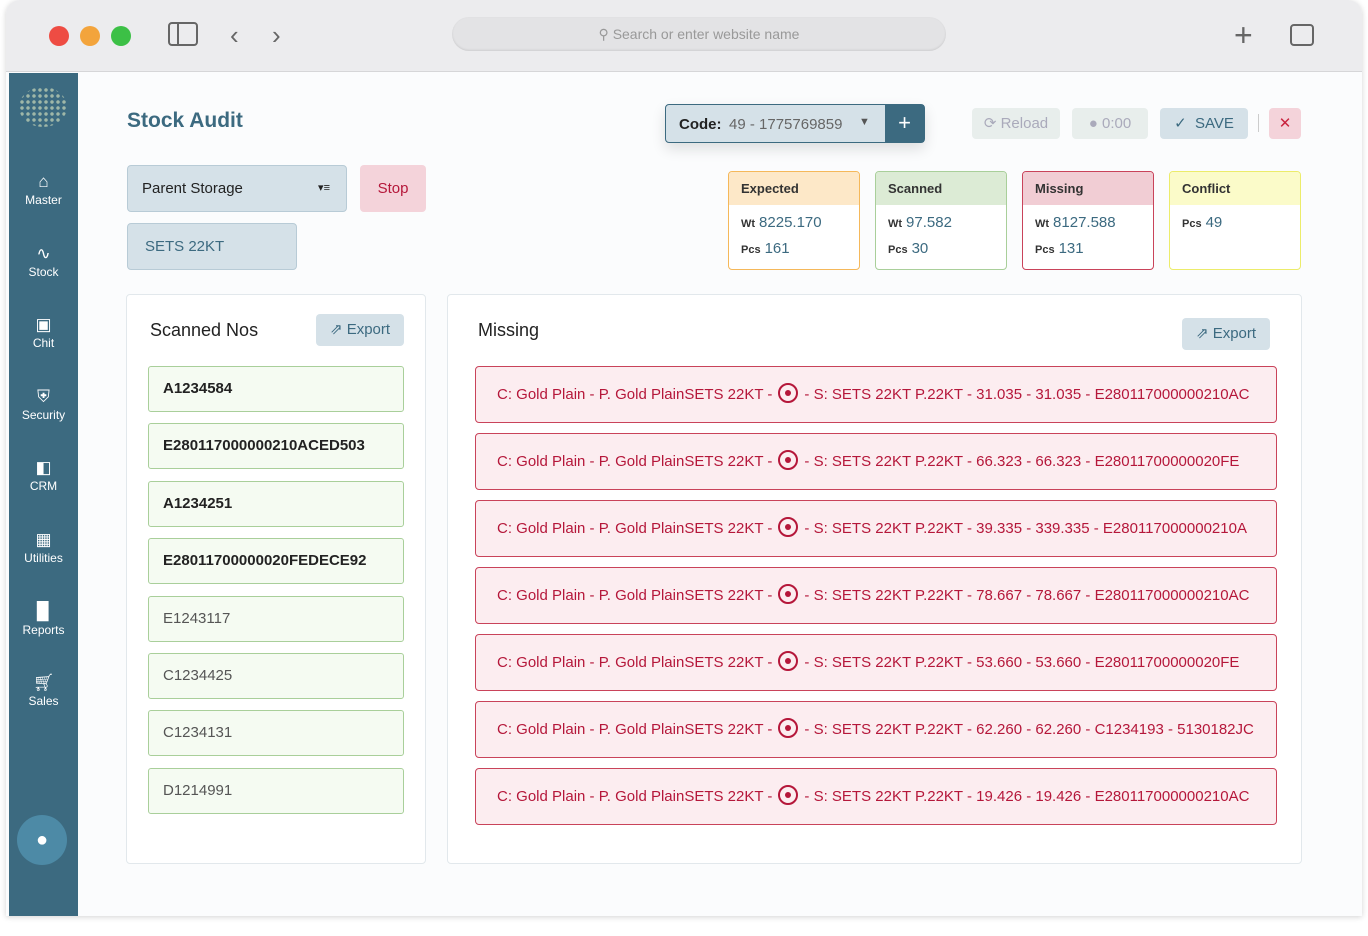  What do you see at coordinates (43, 324) in the screenshot?
I see `chit-icon: ▣` at bounding box center [43, 324].